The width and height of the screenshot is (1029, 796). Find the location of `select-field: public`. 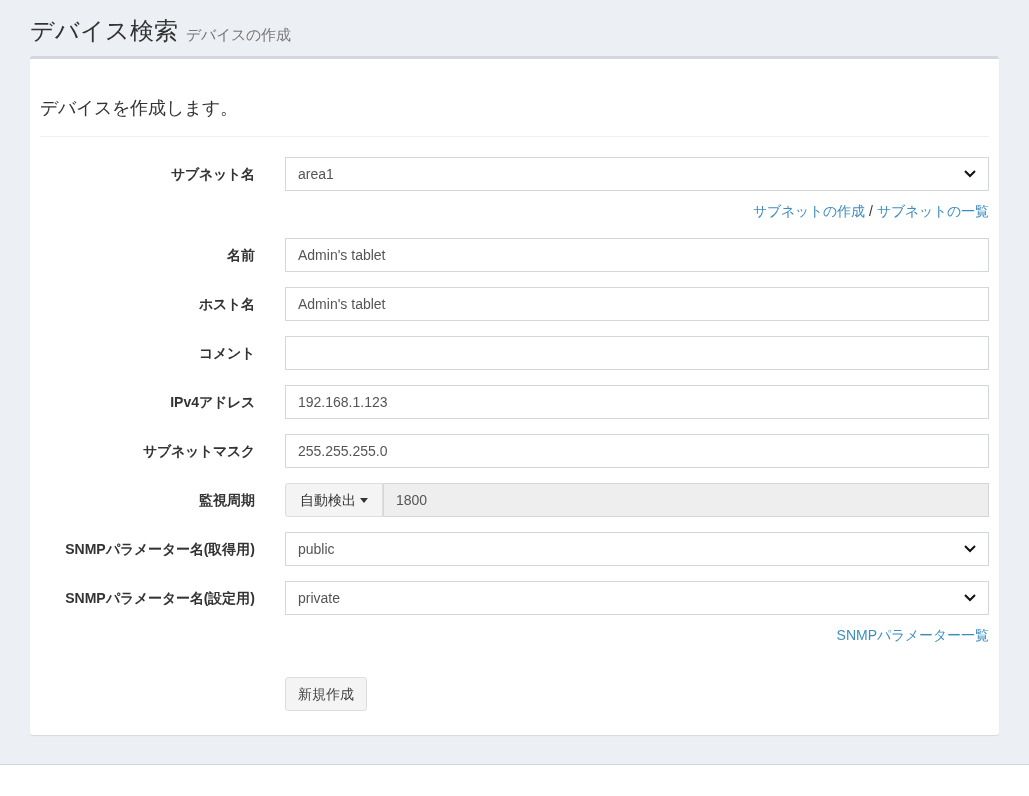

select-field: public is located at coordinates (637, 549).